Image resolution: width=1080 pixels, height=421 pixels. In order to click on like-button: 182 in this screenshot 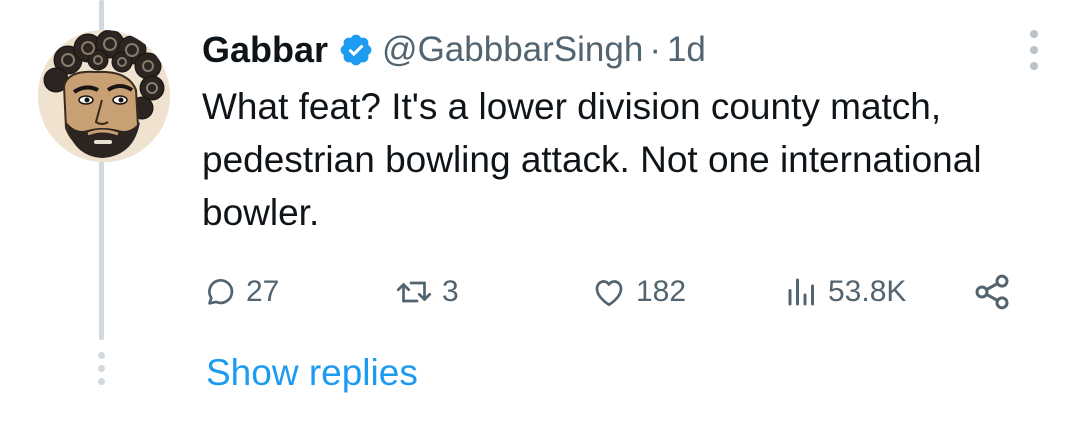, I will do `click(638, 292)`.